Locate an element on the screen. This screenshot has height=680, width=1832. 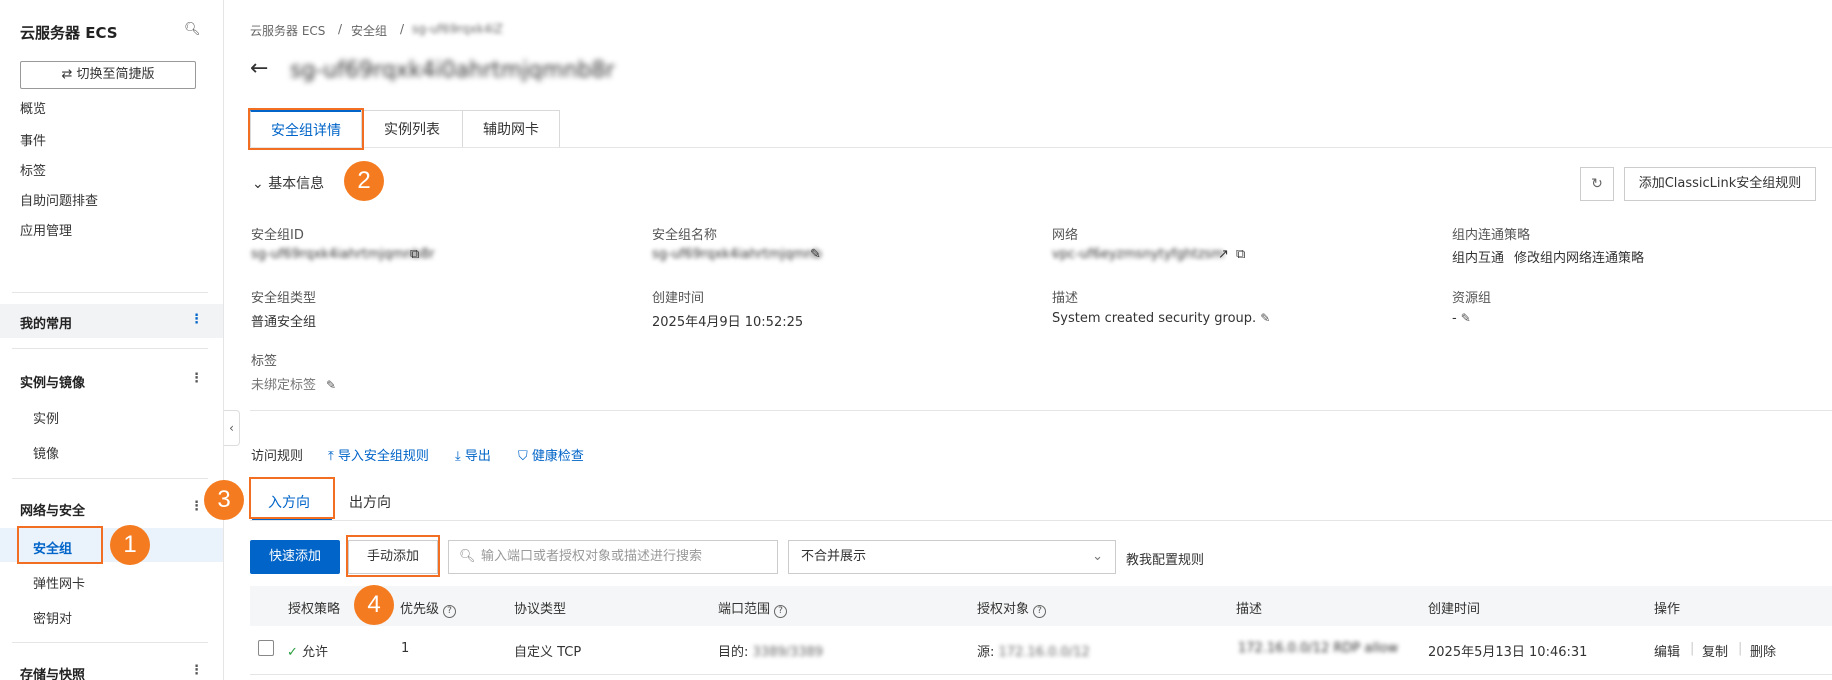
page-title: sg-uf69rqxk4i0ahrtmjqmnb8r is located at coordinates (452, 70).